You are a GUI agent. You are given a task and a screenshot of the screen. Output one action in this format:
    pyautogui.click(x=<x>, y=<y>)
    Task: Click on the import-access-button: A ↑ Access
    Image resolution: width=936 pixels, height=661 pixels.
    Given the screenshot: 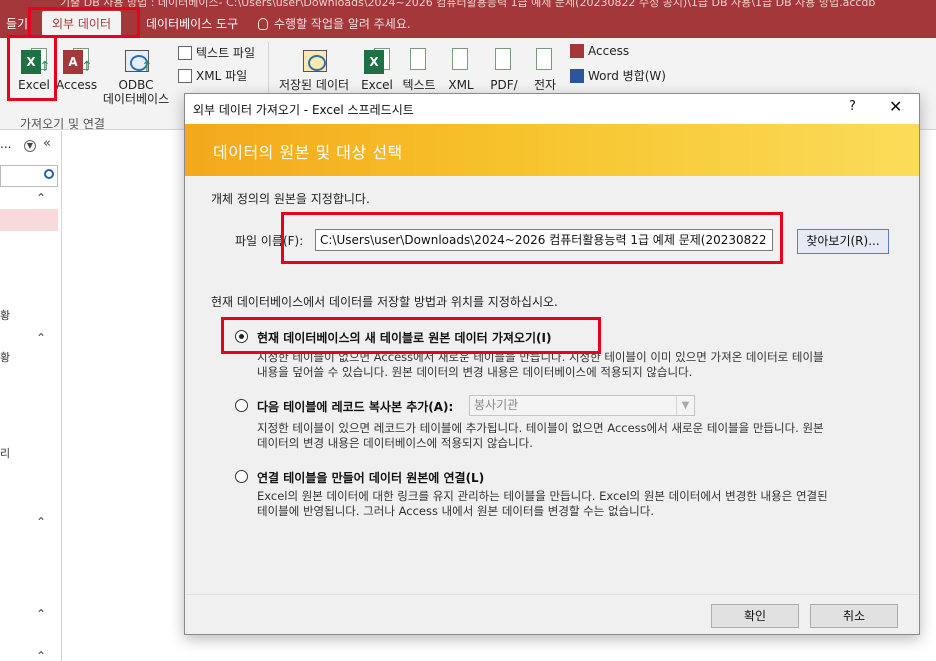 What is the action you would take?
    pyautogui.click(x=77, y=69)
    